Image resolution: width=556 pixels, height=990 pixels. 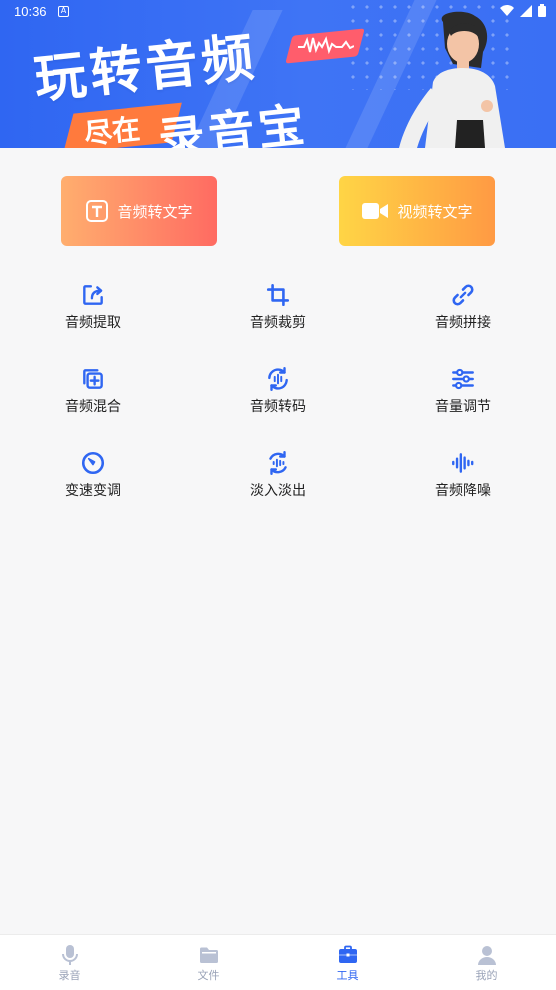 I want to click on nav-item-record: 录音, so click(x=69, y=962).